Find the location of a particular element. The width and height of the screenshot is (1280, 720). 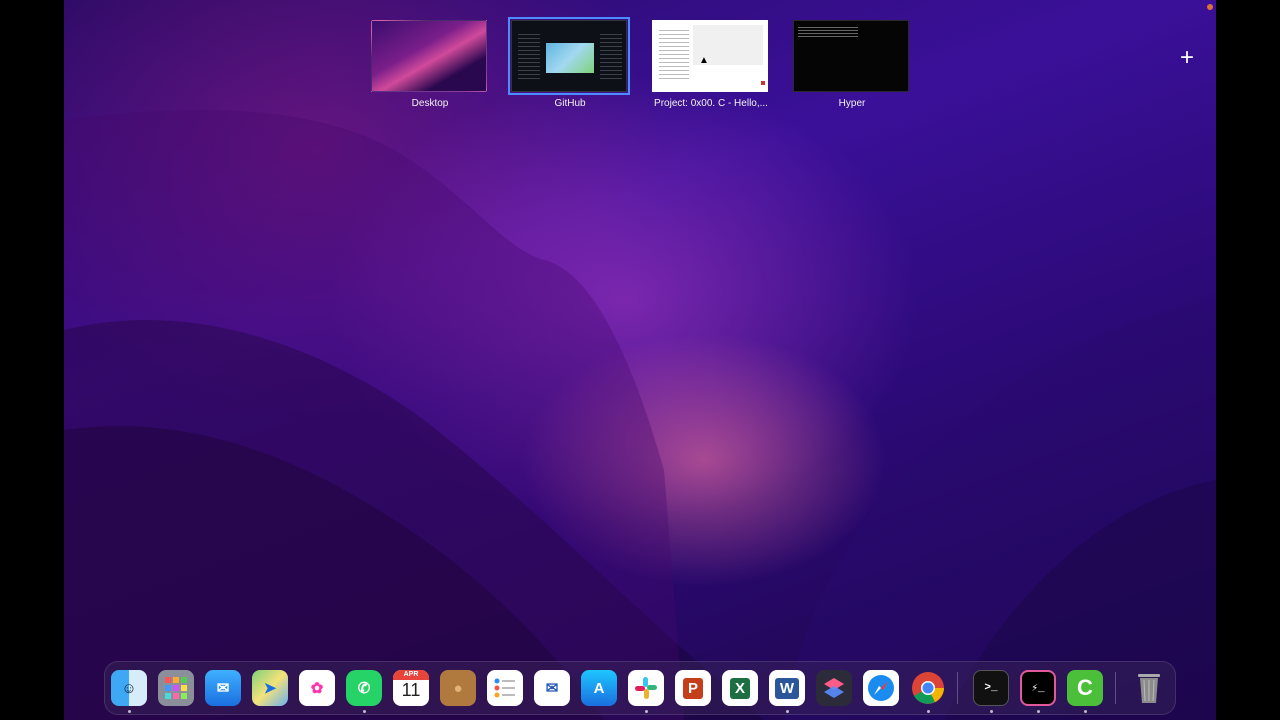

word-letter: W is located at coordinates (787, 688).